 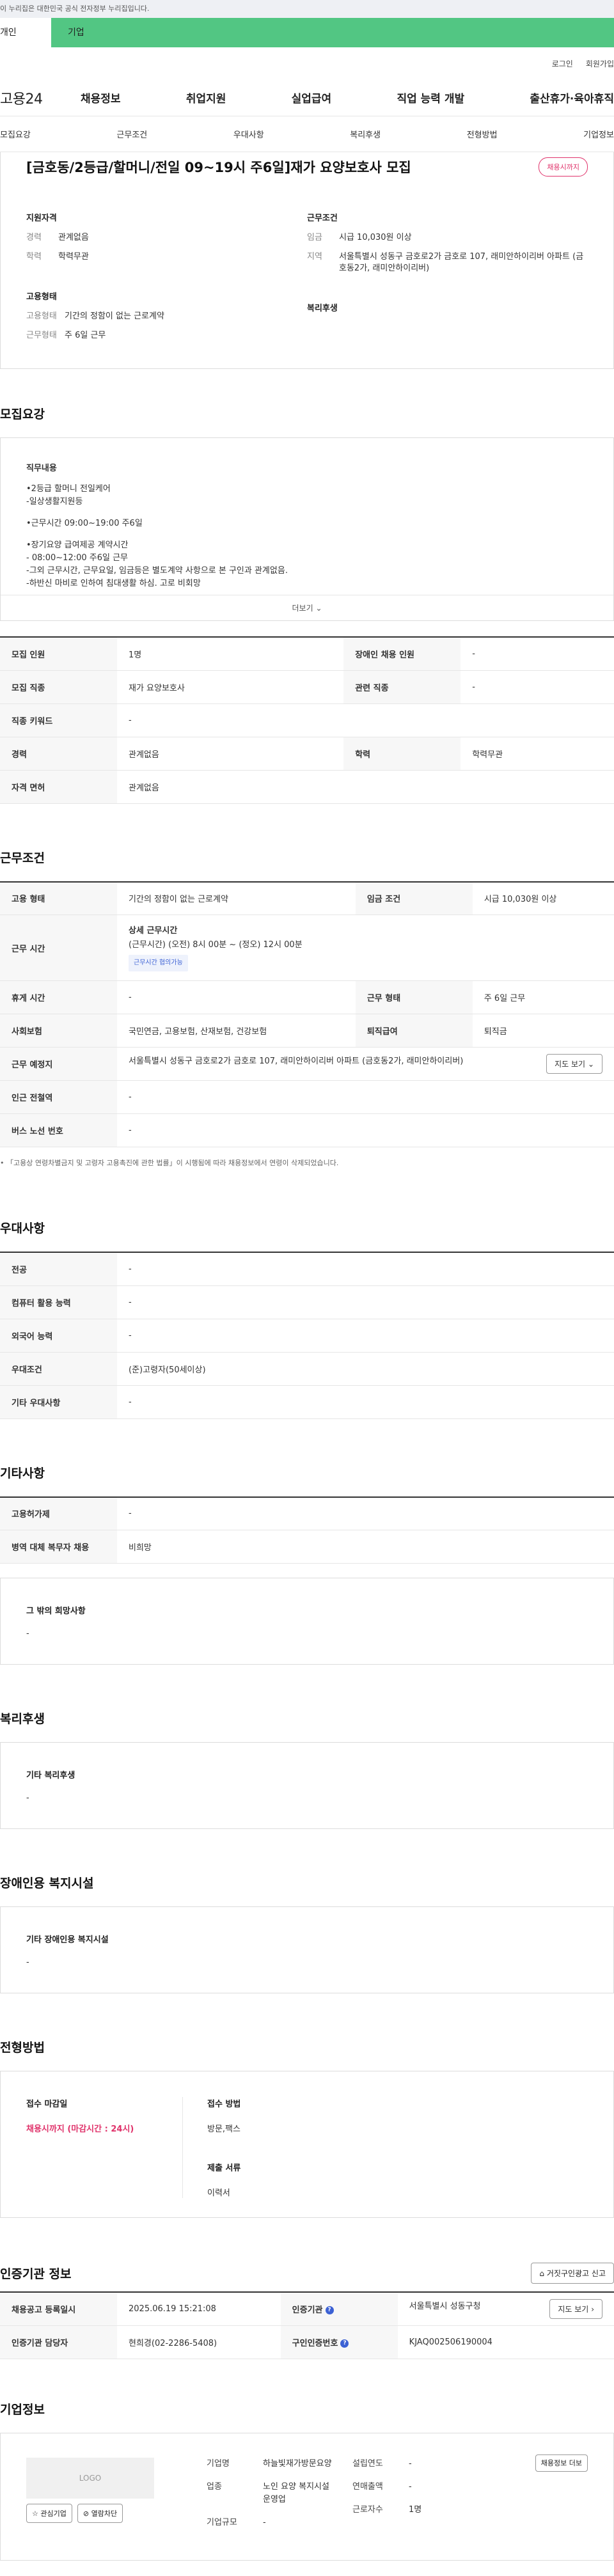 I want to click on industry-label: 업종, so click(x=214, y=2486).